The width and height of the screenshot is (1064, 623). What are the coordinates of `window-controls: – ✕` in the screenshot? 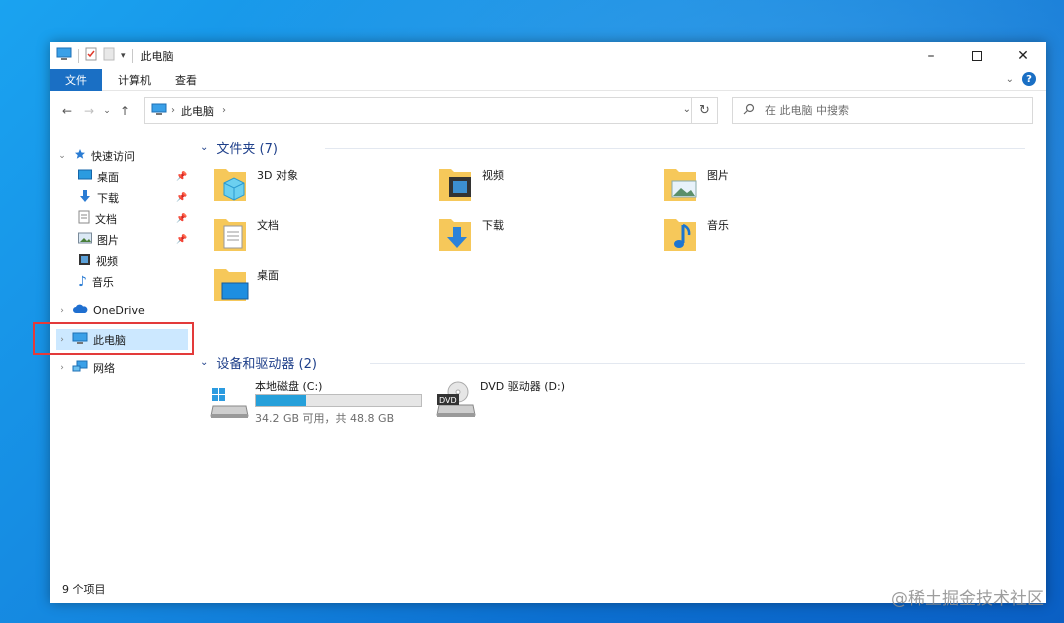 It's located at (977, 55).